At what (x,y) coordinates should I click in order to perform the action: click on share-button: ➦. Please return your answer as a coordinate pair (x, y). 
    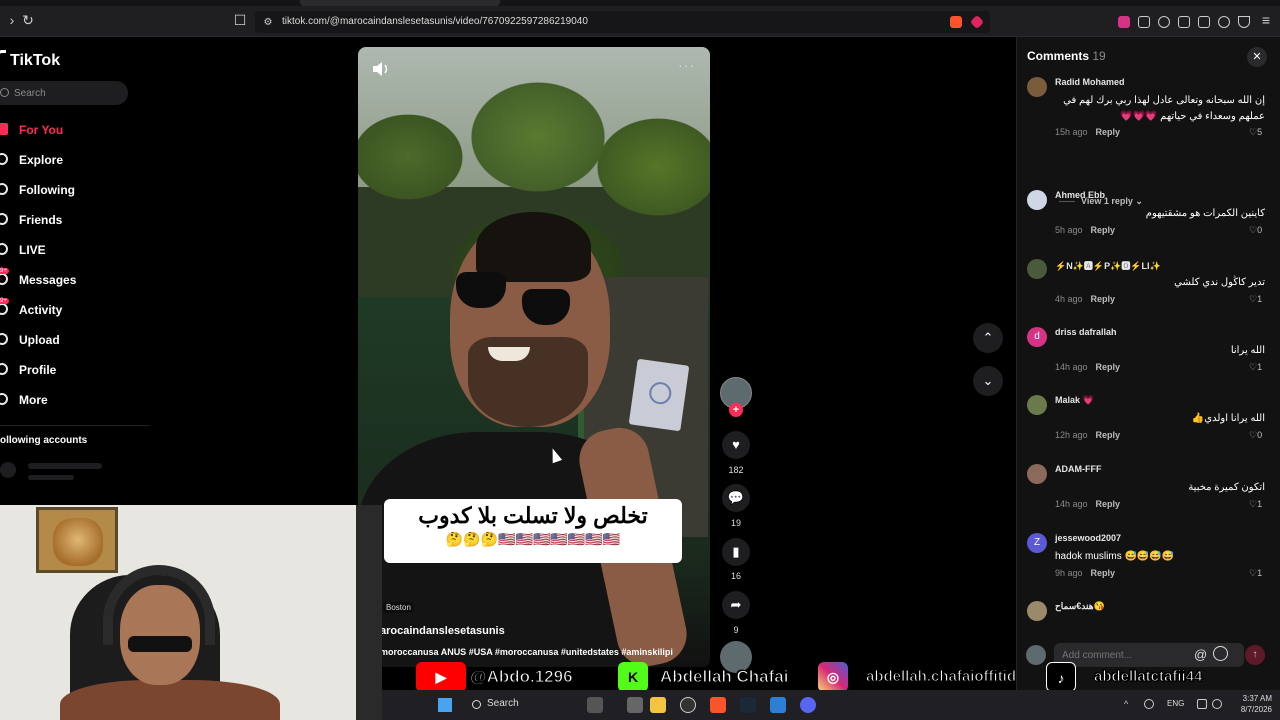
    Looking at the image, I should click on (736, 605).